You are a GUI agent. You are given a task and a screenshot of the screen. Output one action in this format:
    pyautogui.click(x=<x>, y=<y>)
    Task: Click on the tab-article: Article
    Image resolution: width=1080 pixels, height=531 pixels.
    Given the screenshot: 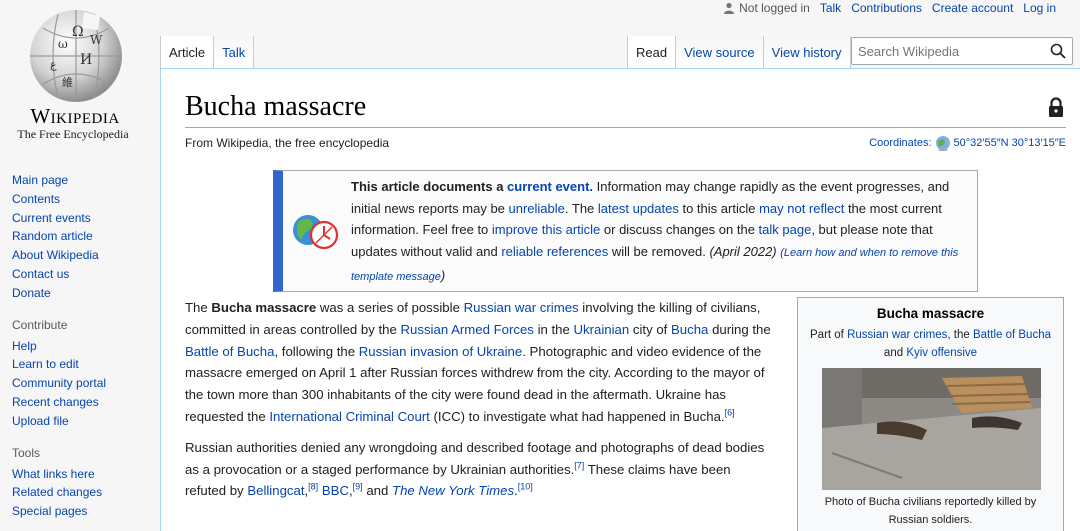 What is the action you would take?
    pyautogui.click(x=187, y=52)
    